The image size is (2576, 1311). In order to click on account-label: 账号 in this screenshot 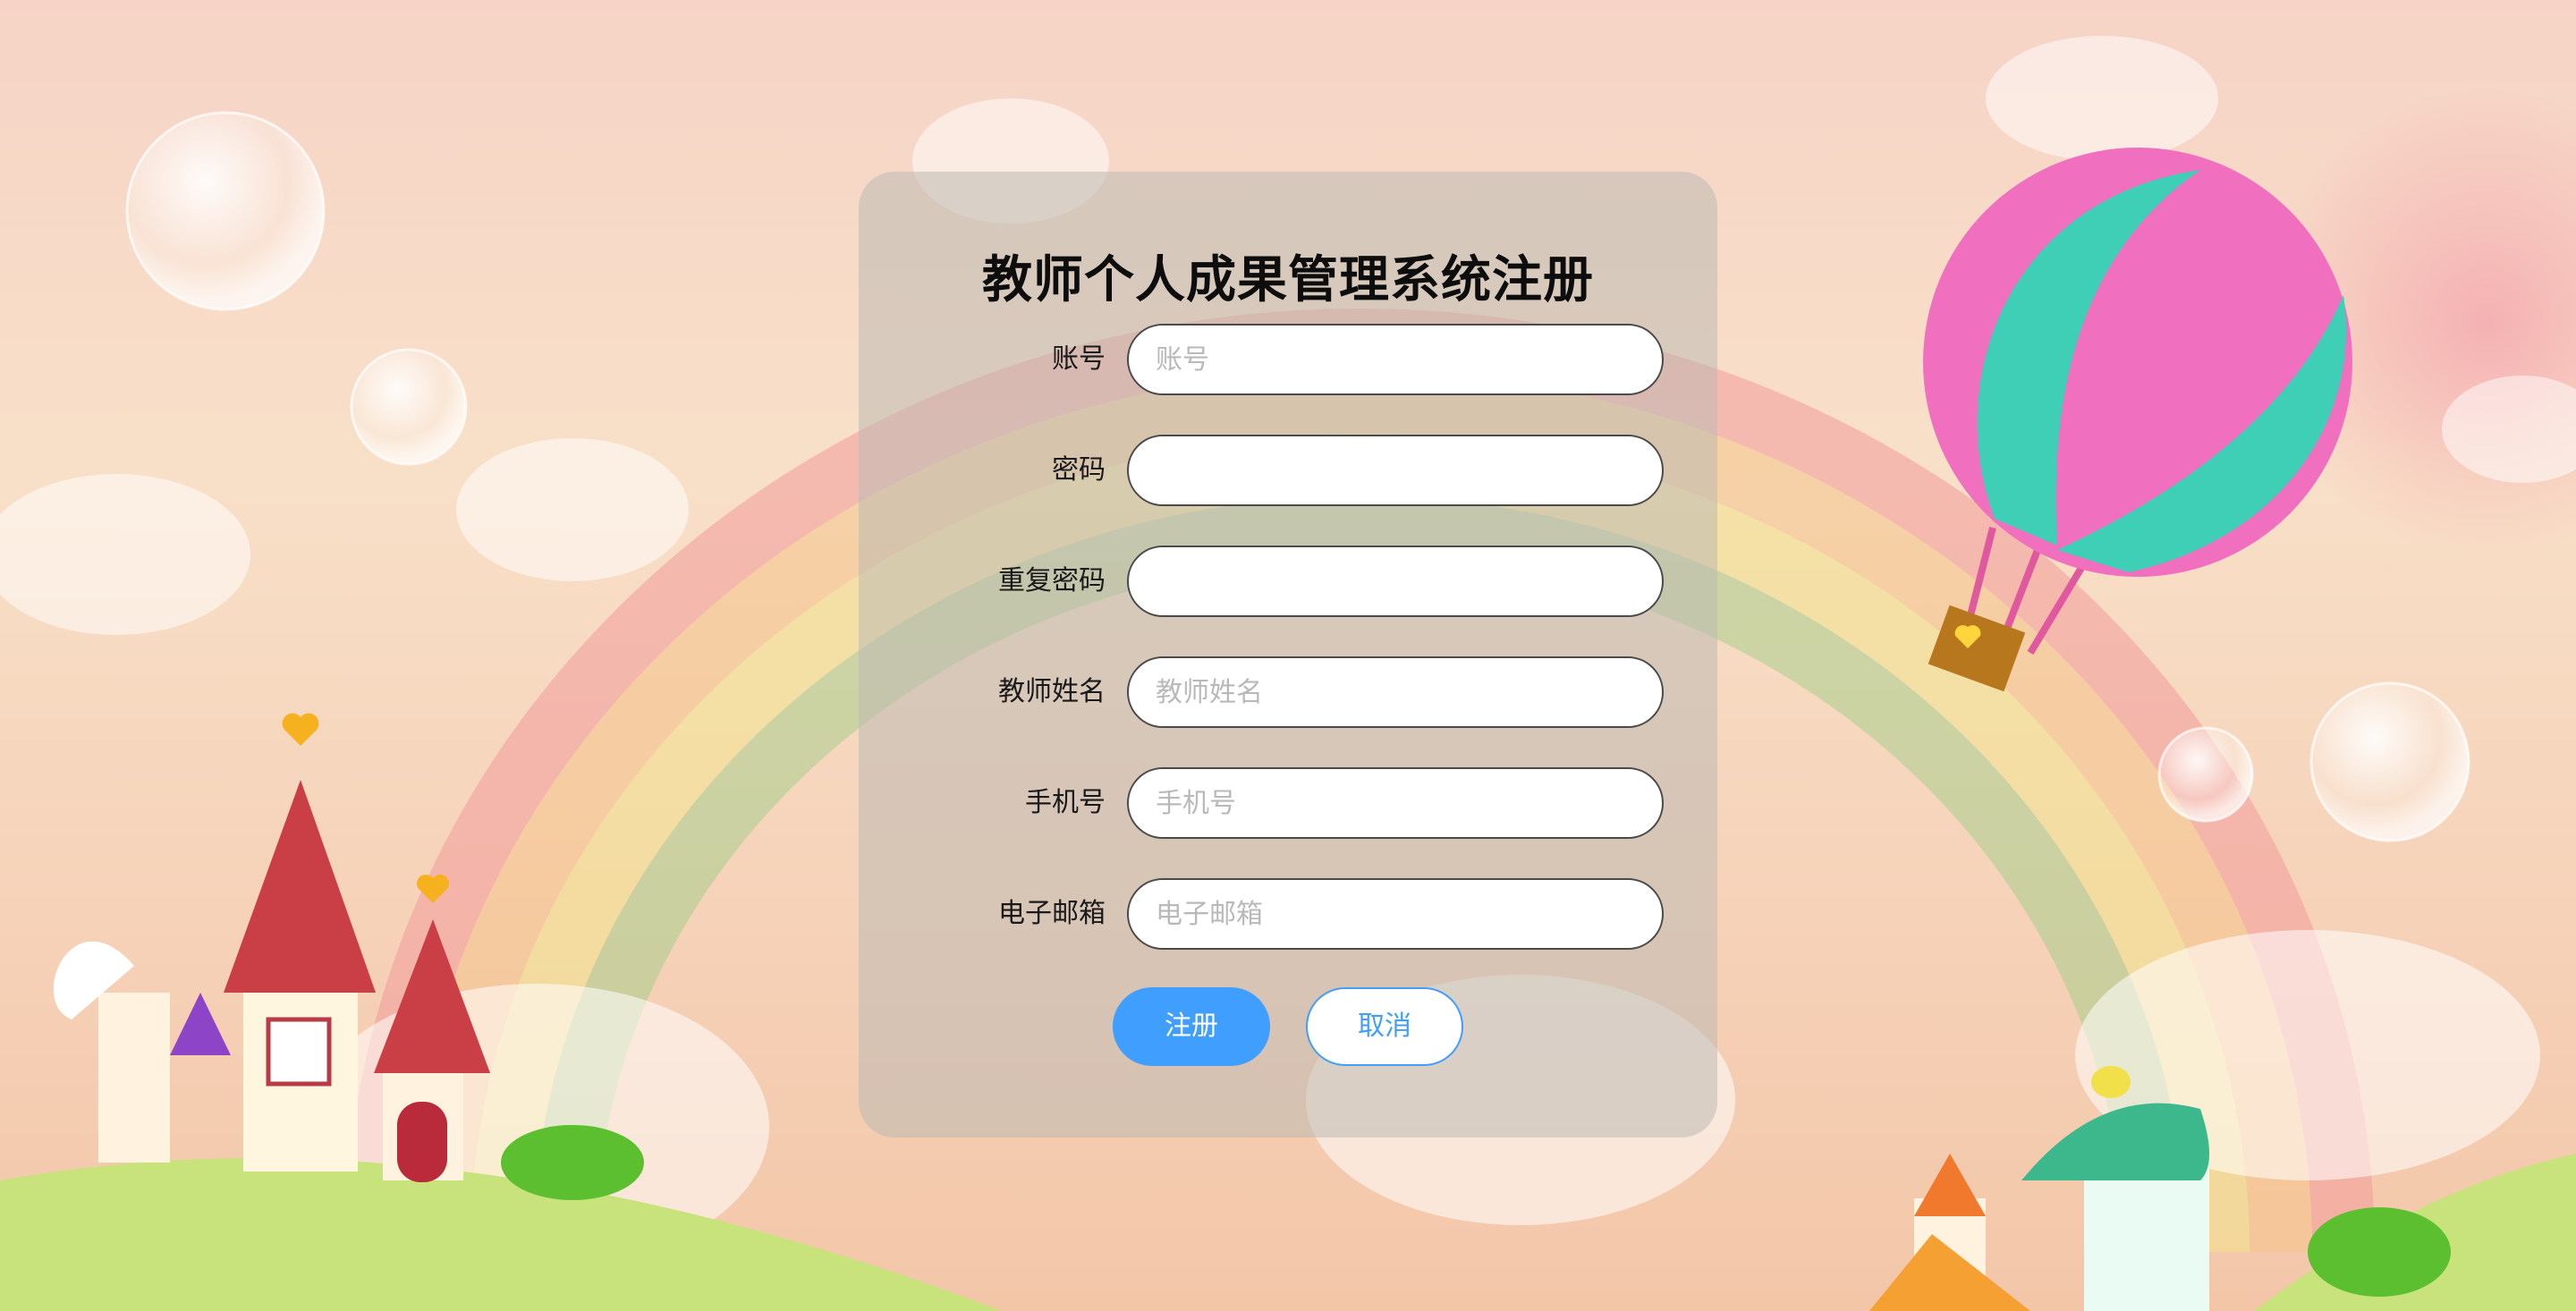, I will do `click(1079, 359)`.